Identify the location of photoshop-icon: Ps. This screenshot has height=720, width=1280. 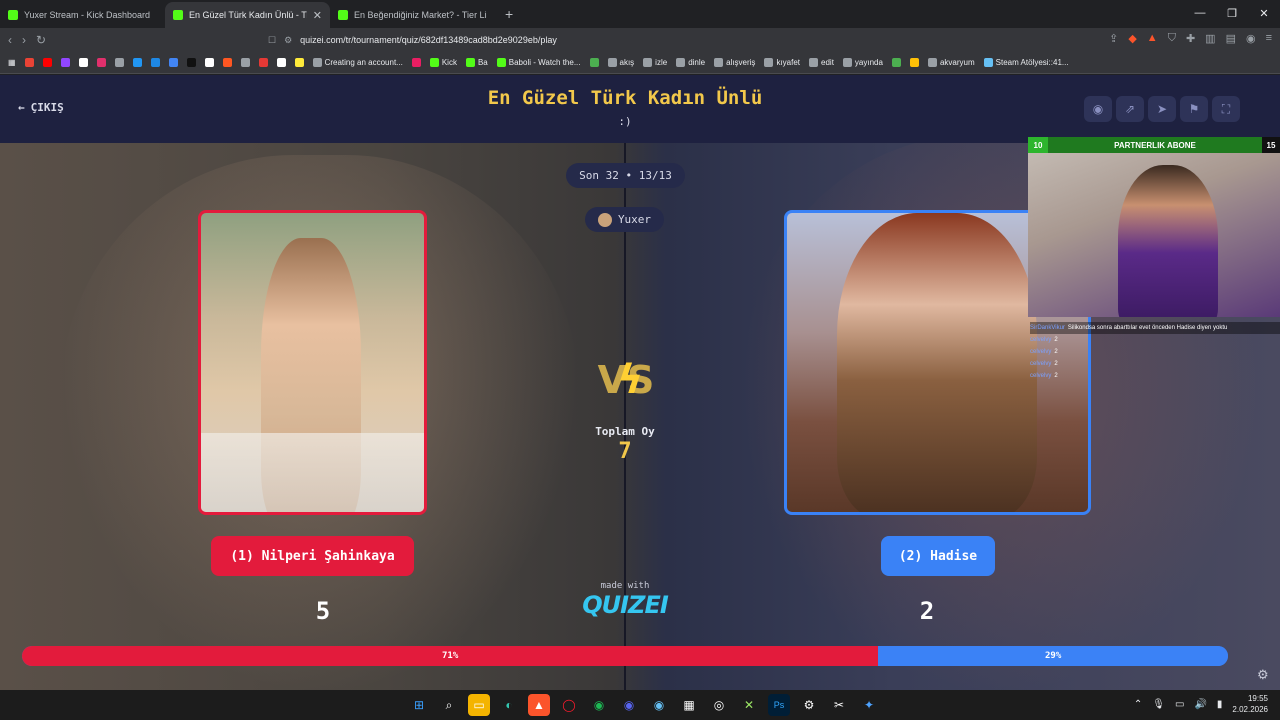
(779, 705).